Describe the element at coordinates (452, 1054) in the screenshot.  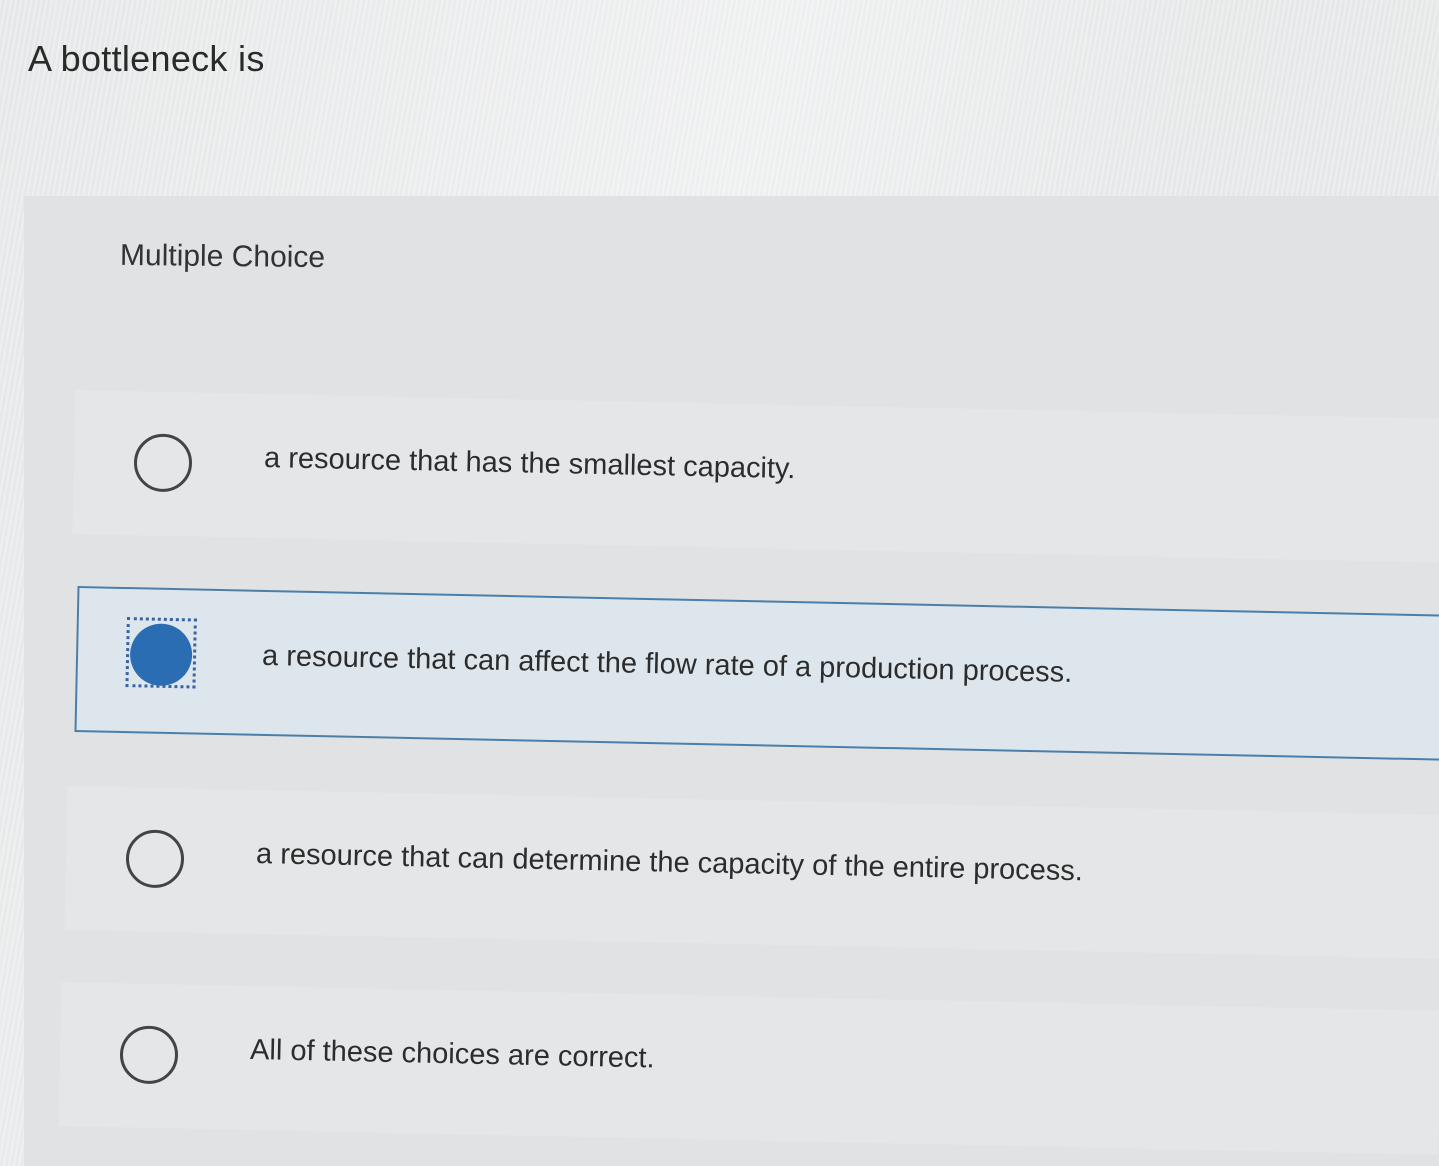
I see `option-4-label: All of these choices are correct.` at that location.